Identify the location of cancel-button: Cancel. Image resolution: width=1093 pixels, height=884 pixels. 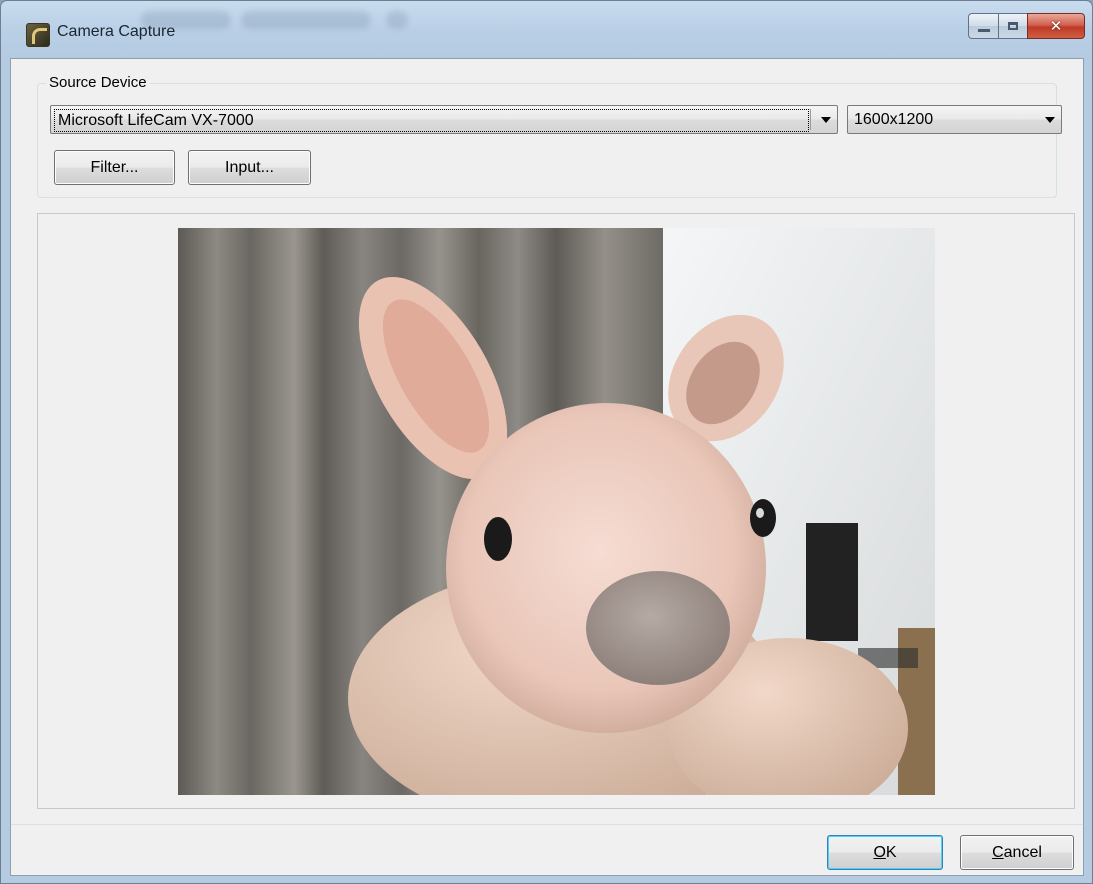
(1017, 852).